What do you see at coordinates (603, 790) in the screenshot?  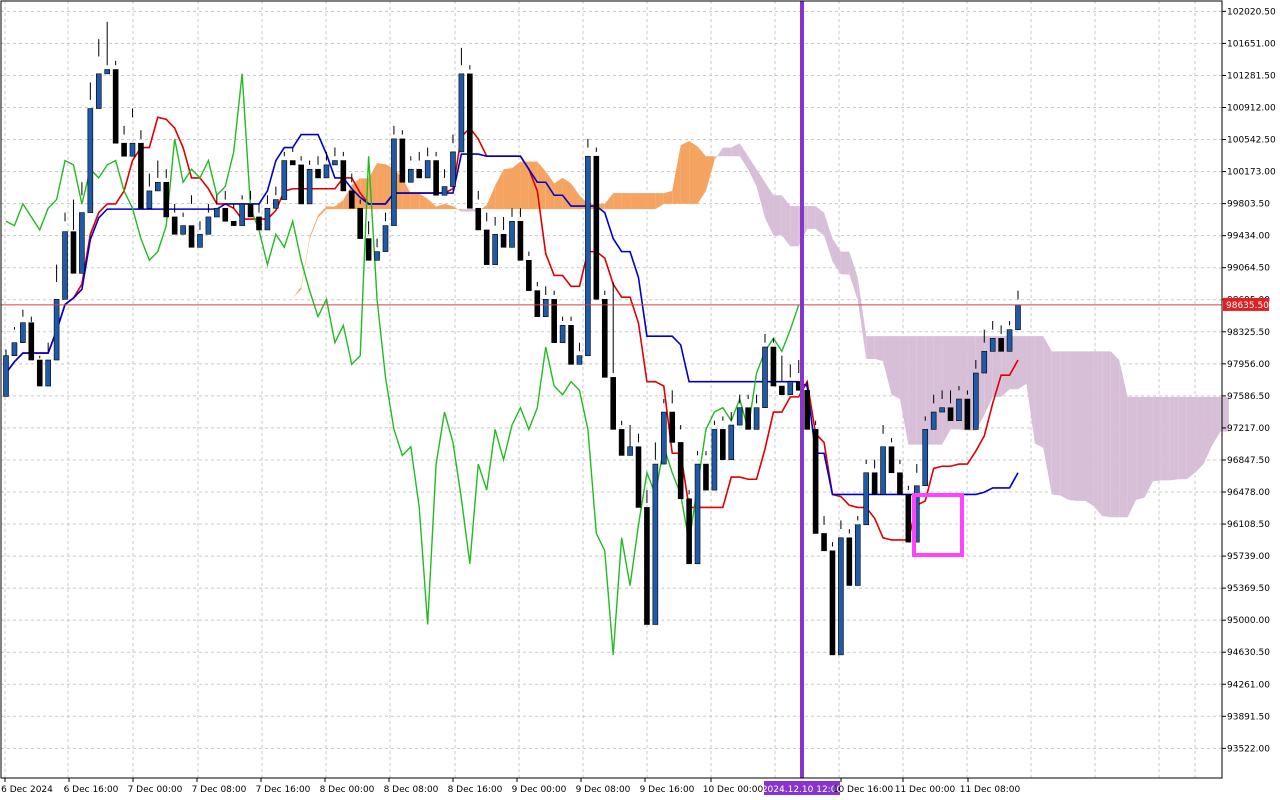 I see `time-tick-label: 9 Dec 08:00` at bounding box center [603, 790].